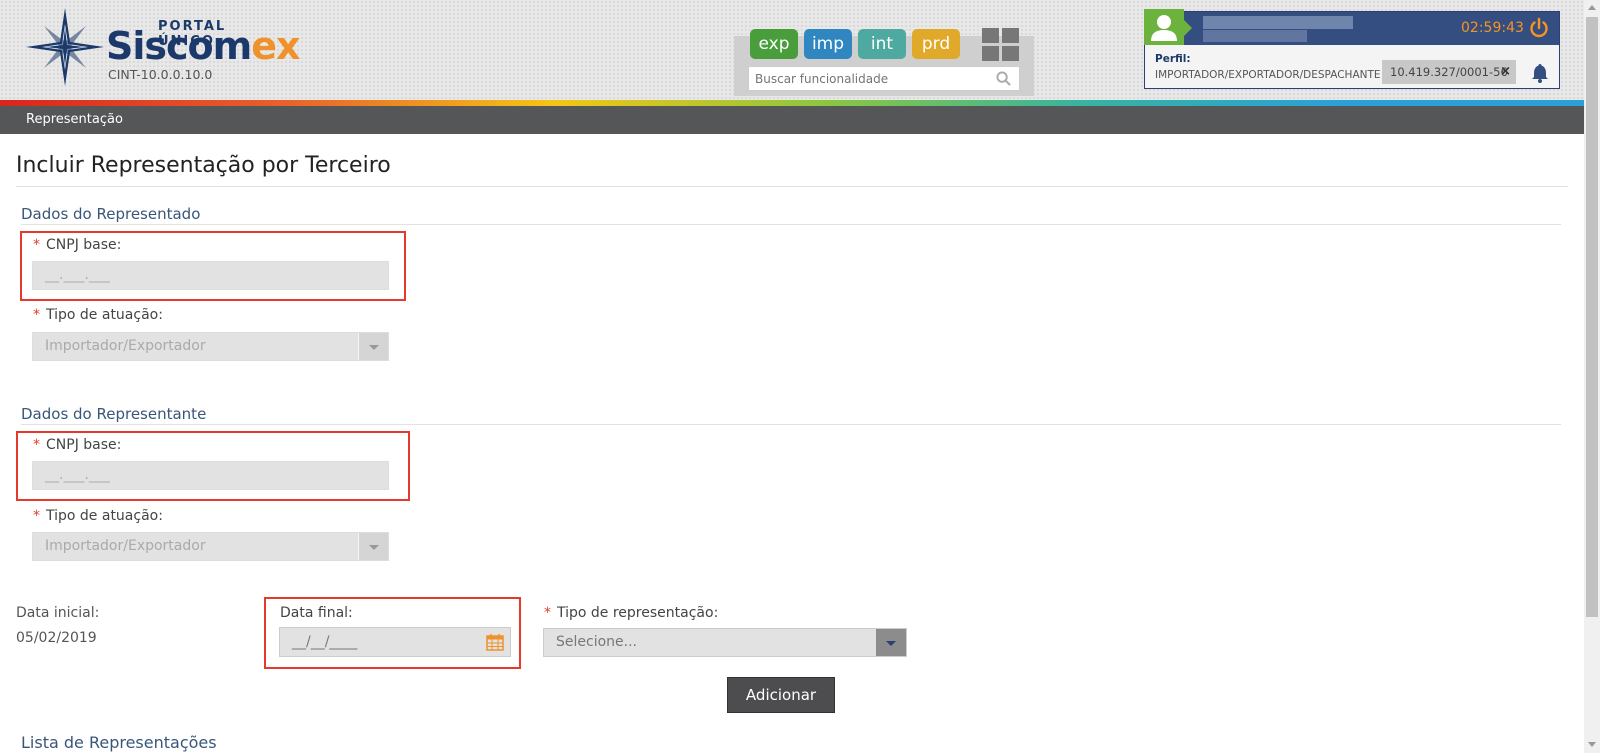 This screenshot has height=753, width=1600. Describe the element at coordinates (316, 613) in the screenshot. I see `data-final-label: Data final:` at that location.